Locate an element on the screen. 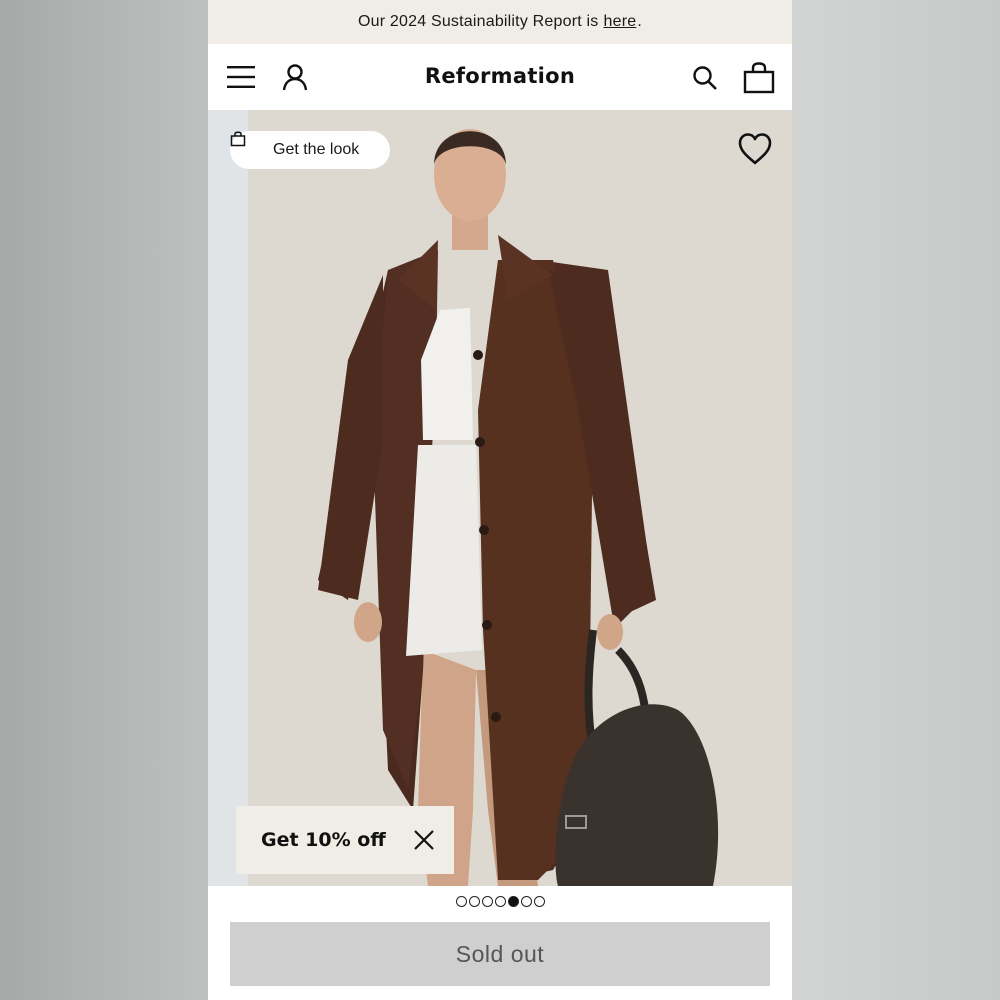 The image size is (1000, 1000). wishlist-button is located at coordinates (755, 149).